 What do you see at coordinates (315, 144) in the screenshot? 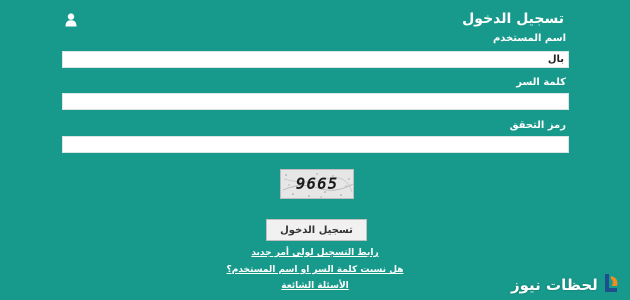
I see `captcha-field` at bounding box center [315, 144].